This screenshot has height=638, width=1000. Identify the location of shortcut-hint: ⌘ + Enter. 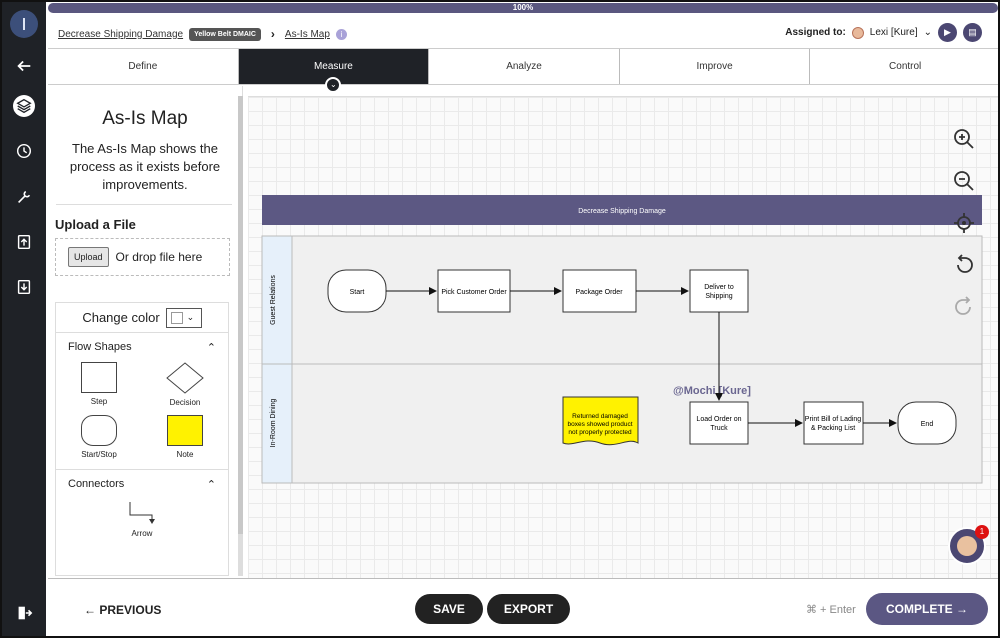
(831, 610).